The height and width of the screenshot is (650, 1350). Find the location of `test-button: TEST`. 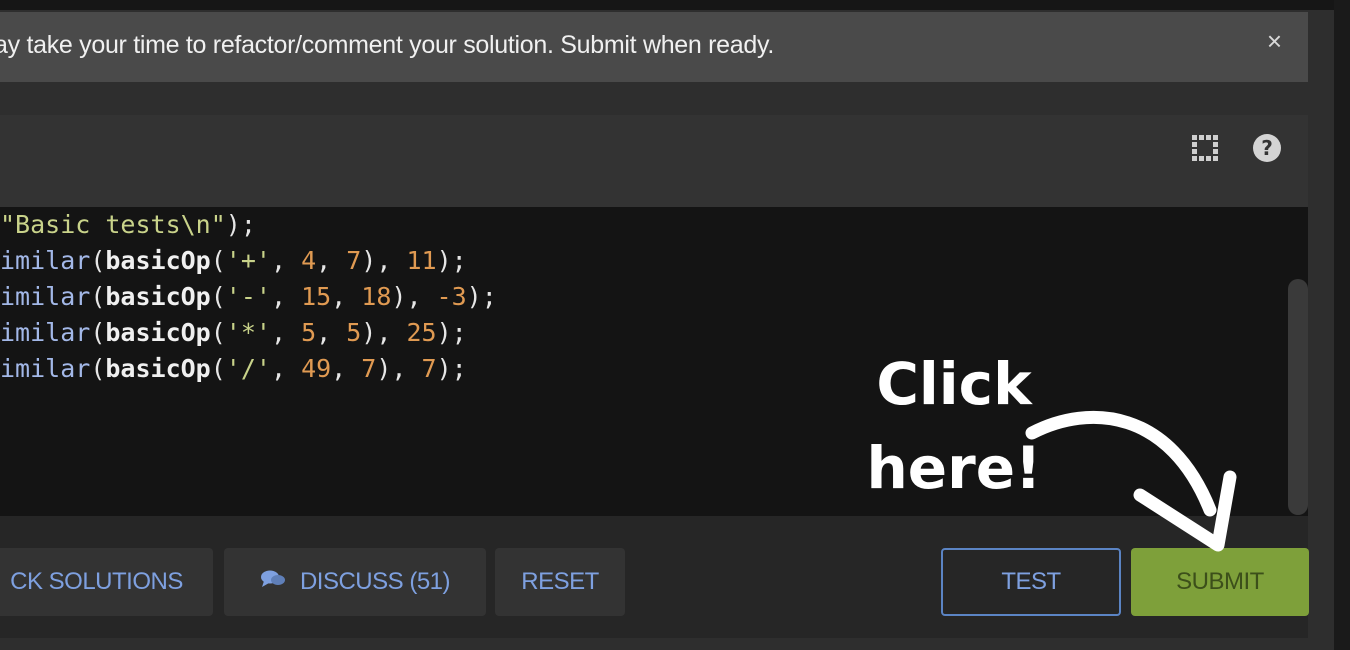

test-button: TEST is located at coordinates (1031, 582).